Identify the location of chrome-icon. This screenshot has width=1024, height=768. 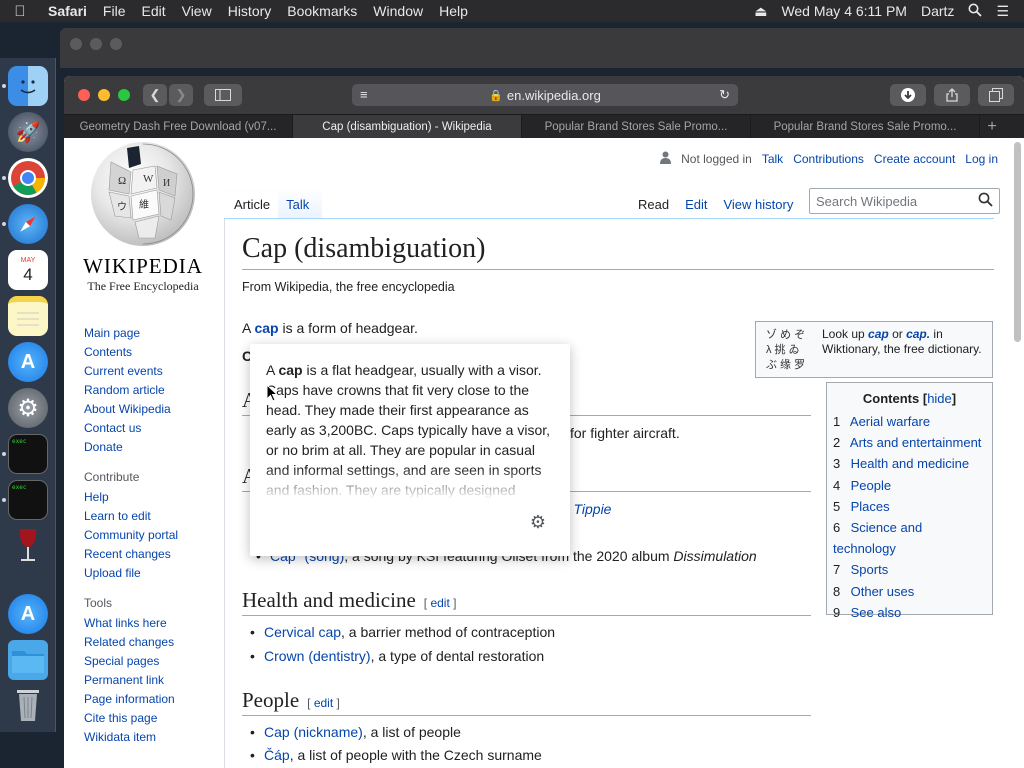
(28, 178).